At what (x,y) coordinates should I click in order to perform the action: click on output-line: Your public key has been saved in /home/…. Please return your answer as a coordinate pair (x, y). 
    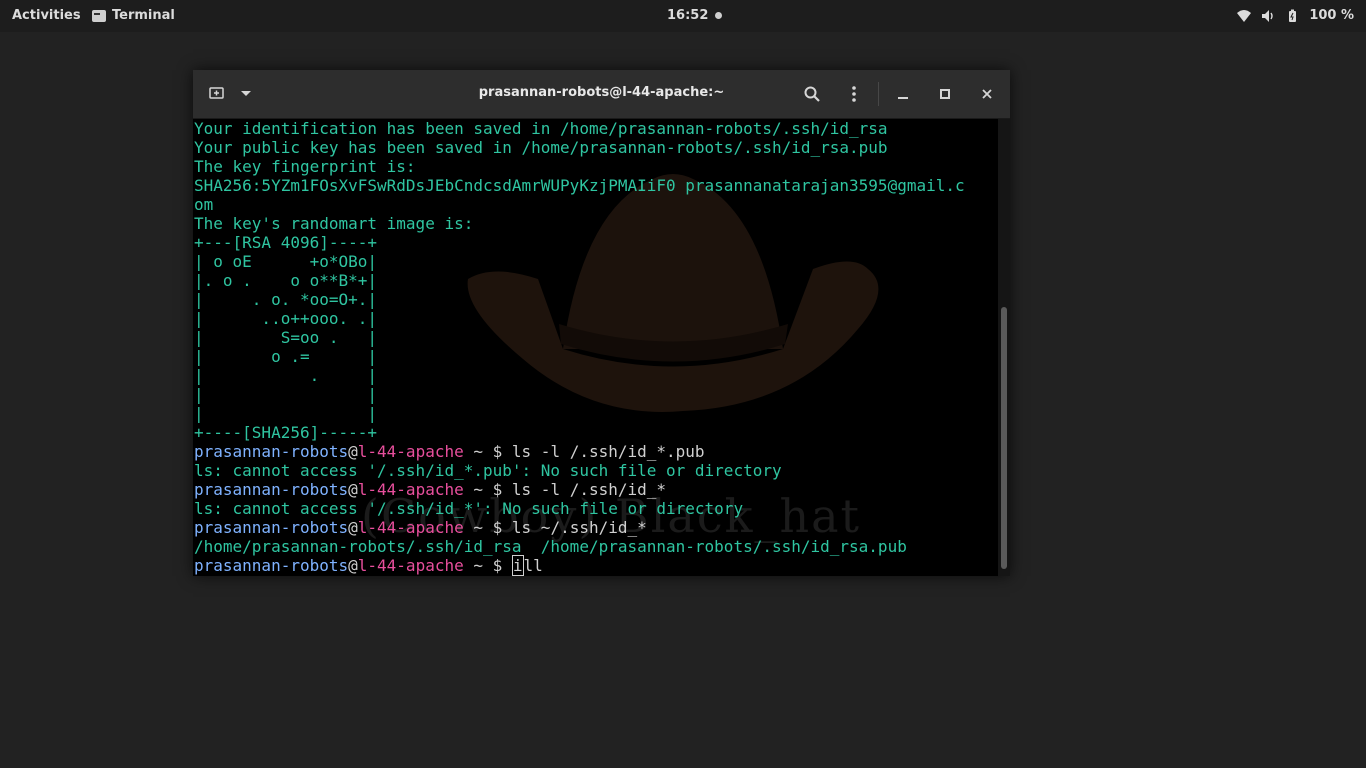
    Looking at the image, I should click on (541, 147).